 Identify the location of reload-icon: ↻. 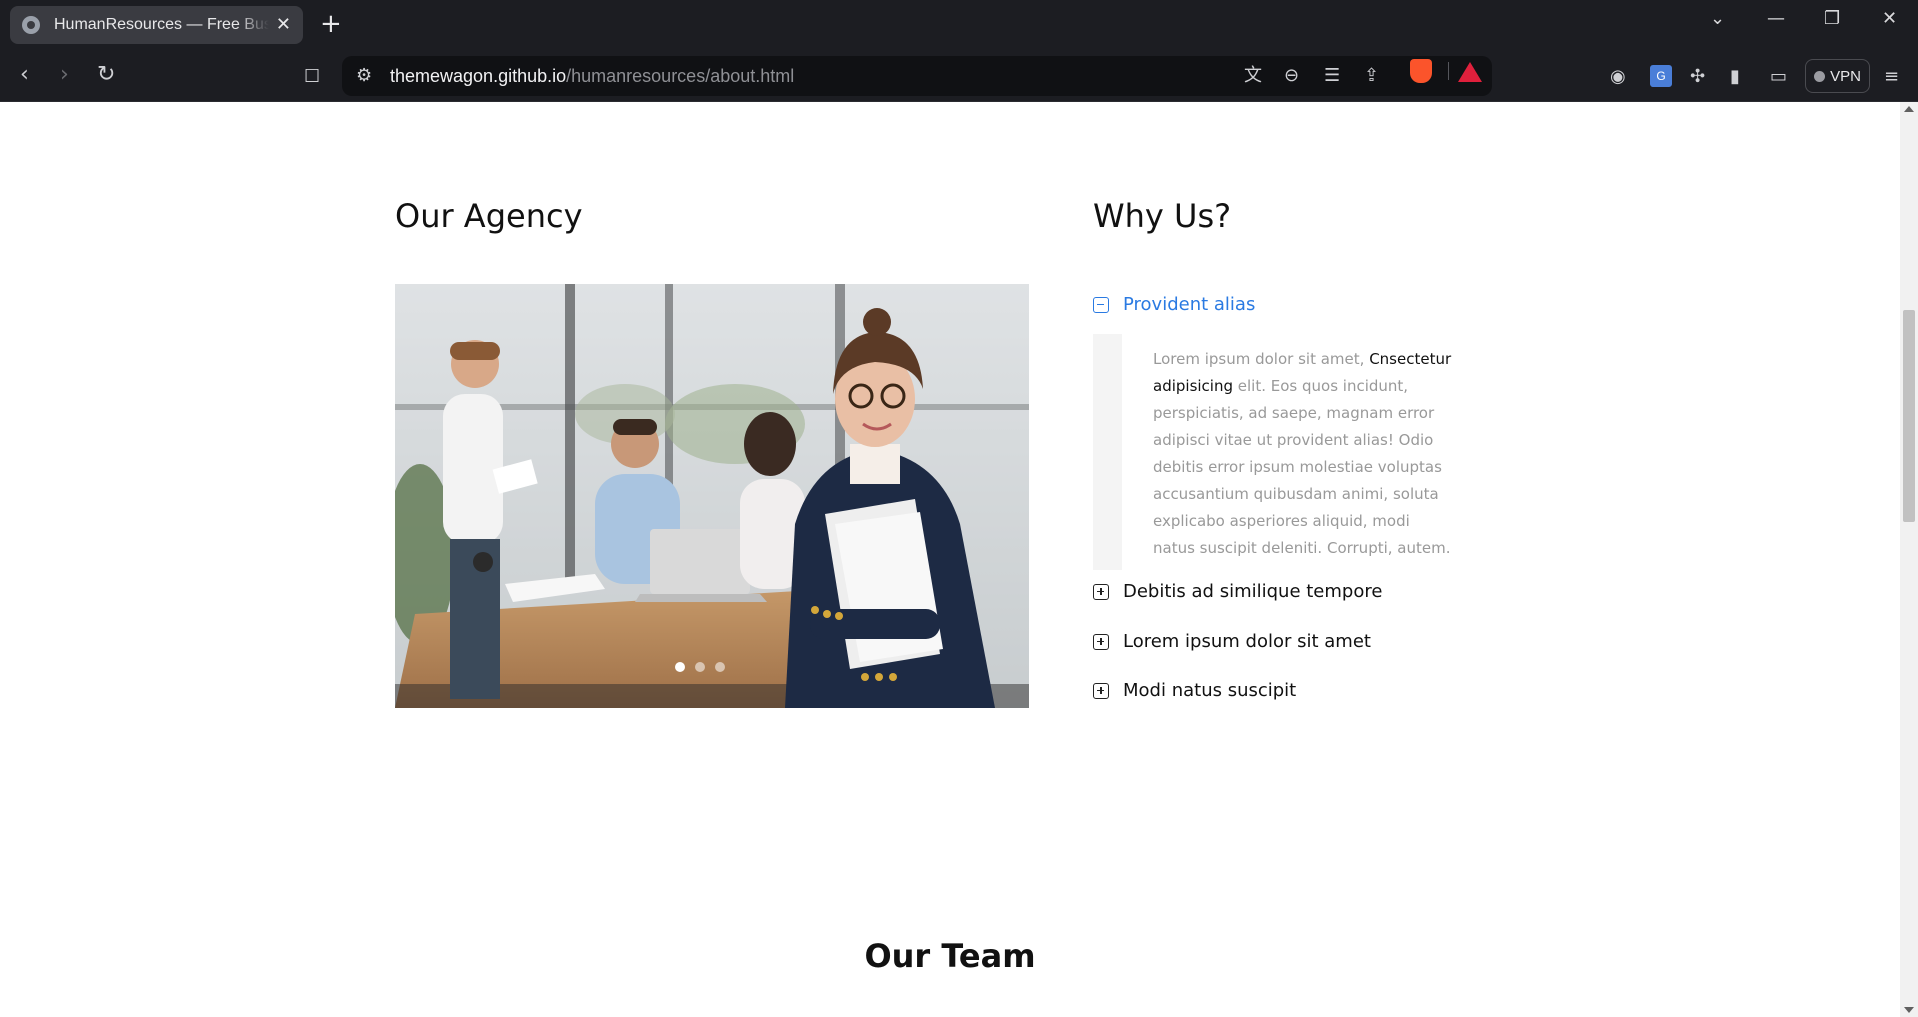
(106, 75).